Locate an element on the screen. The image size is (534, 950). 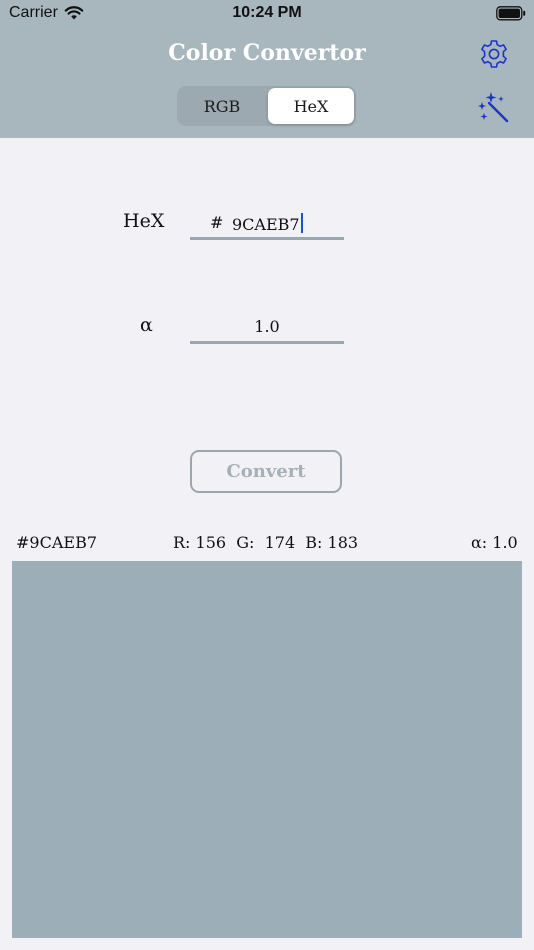
alpha-input-field: 1.0 is located at coordinates (267, 328).